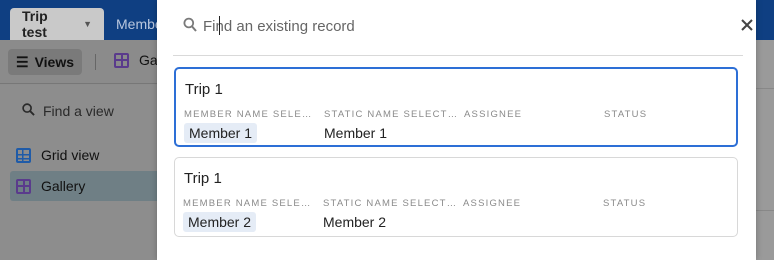 This screenshot has height=260, width=774. I want to click on find-view-search: Find a view, so click(68, 111).